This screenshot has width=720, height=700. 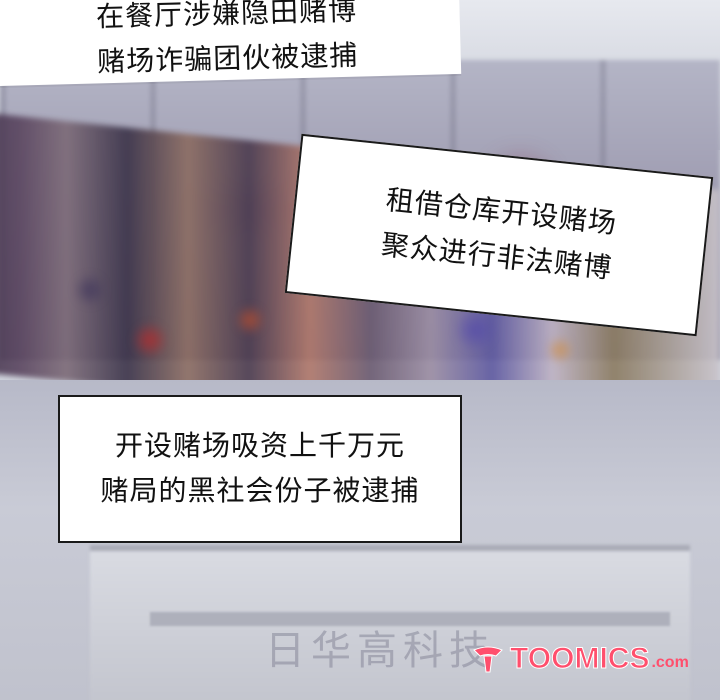 What do you see at coordinates (259, 446) in the screenshot?
I see `caption-bottom-line1: 开设赌场吸资上千万元` at bounding box center [259, 446].